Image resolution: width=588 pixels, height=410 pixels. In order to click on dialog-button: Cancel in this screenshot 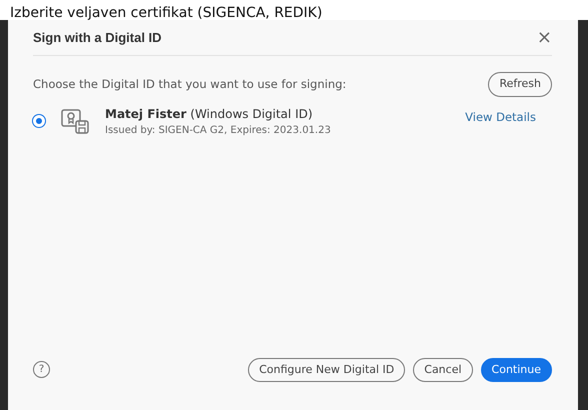, I will do `click(443, 370)`.